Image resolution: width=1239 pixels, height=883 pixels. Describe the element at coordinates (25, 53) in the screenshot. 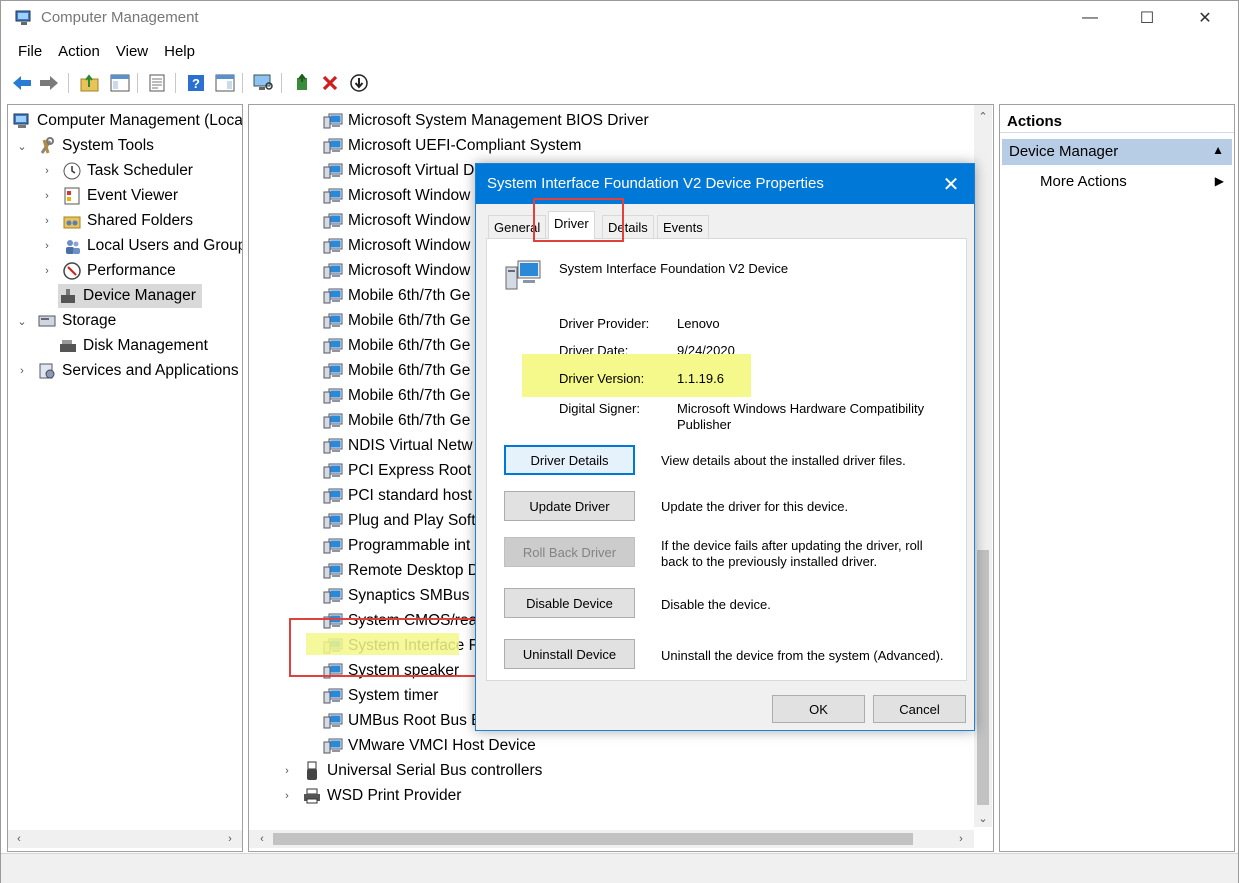

I see `menu-file: File` at that location.